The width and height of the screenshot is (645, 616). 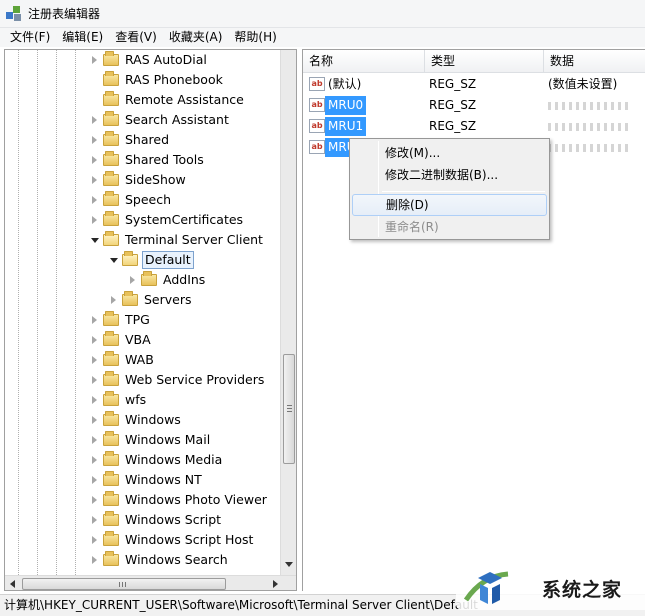 What do you see at coordinates (168, 300) in the screenshot?
I see `tree-item-label: Servers` at bounding box center [168, 300].